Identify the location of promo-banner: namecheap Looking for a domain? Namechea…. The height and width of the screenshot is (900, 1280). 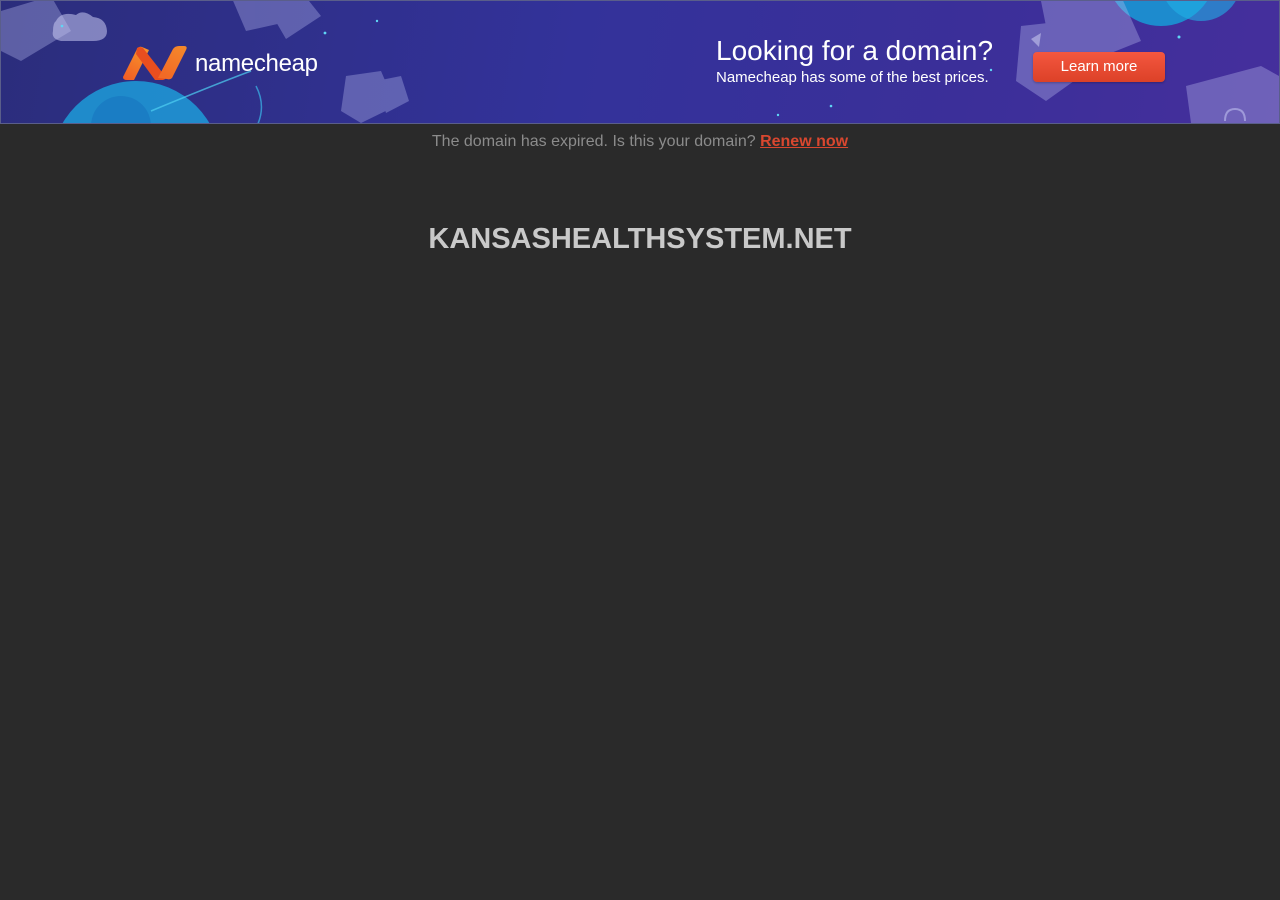
(640, 62).